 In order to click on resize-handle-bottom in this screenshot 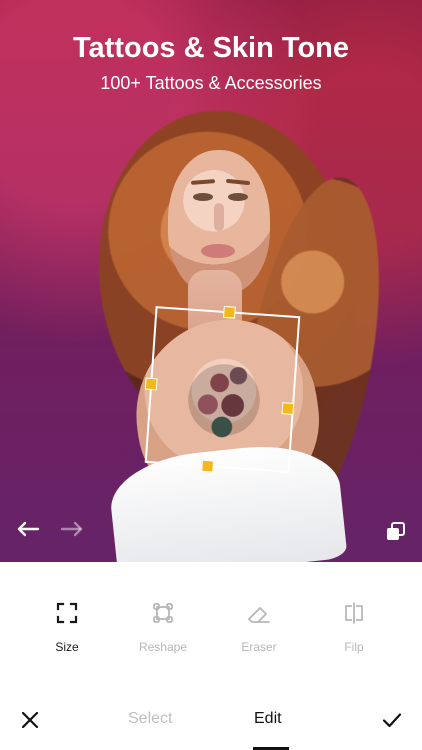, I will do `click(208, 466)`.